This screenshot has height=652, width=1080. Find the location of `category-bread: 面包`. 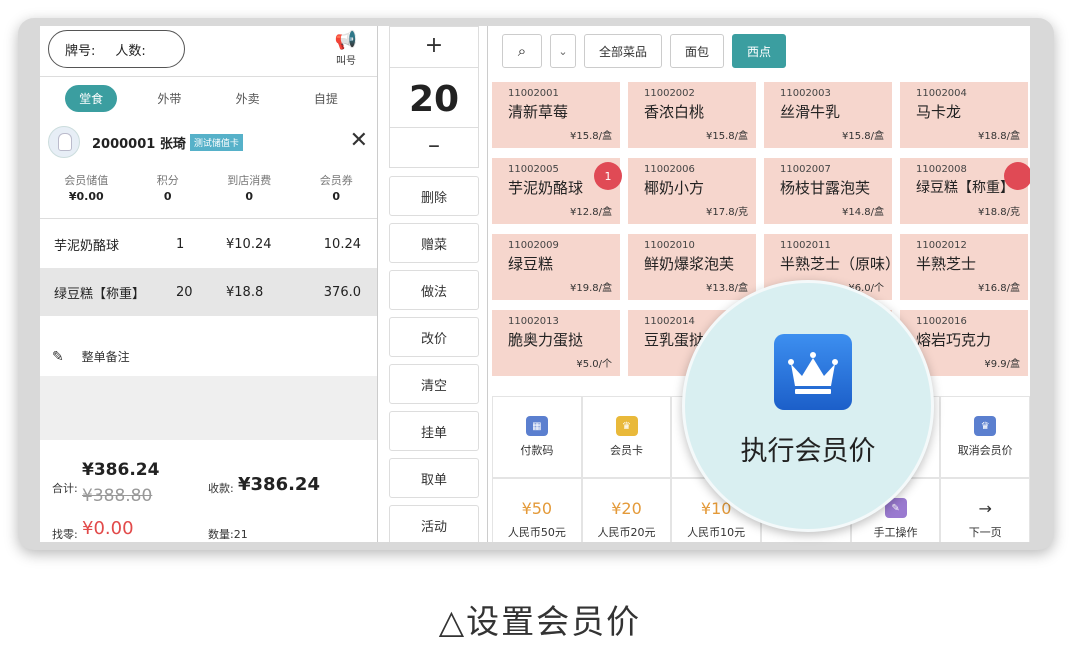

category-bread: 面包 is located at coordinates (697, 51).